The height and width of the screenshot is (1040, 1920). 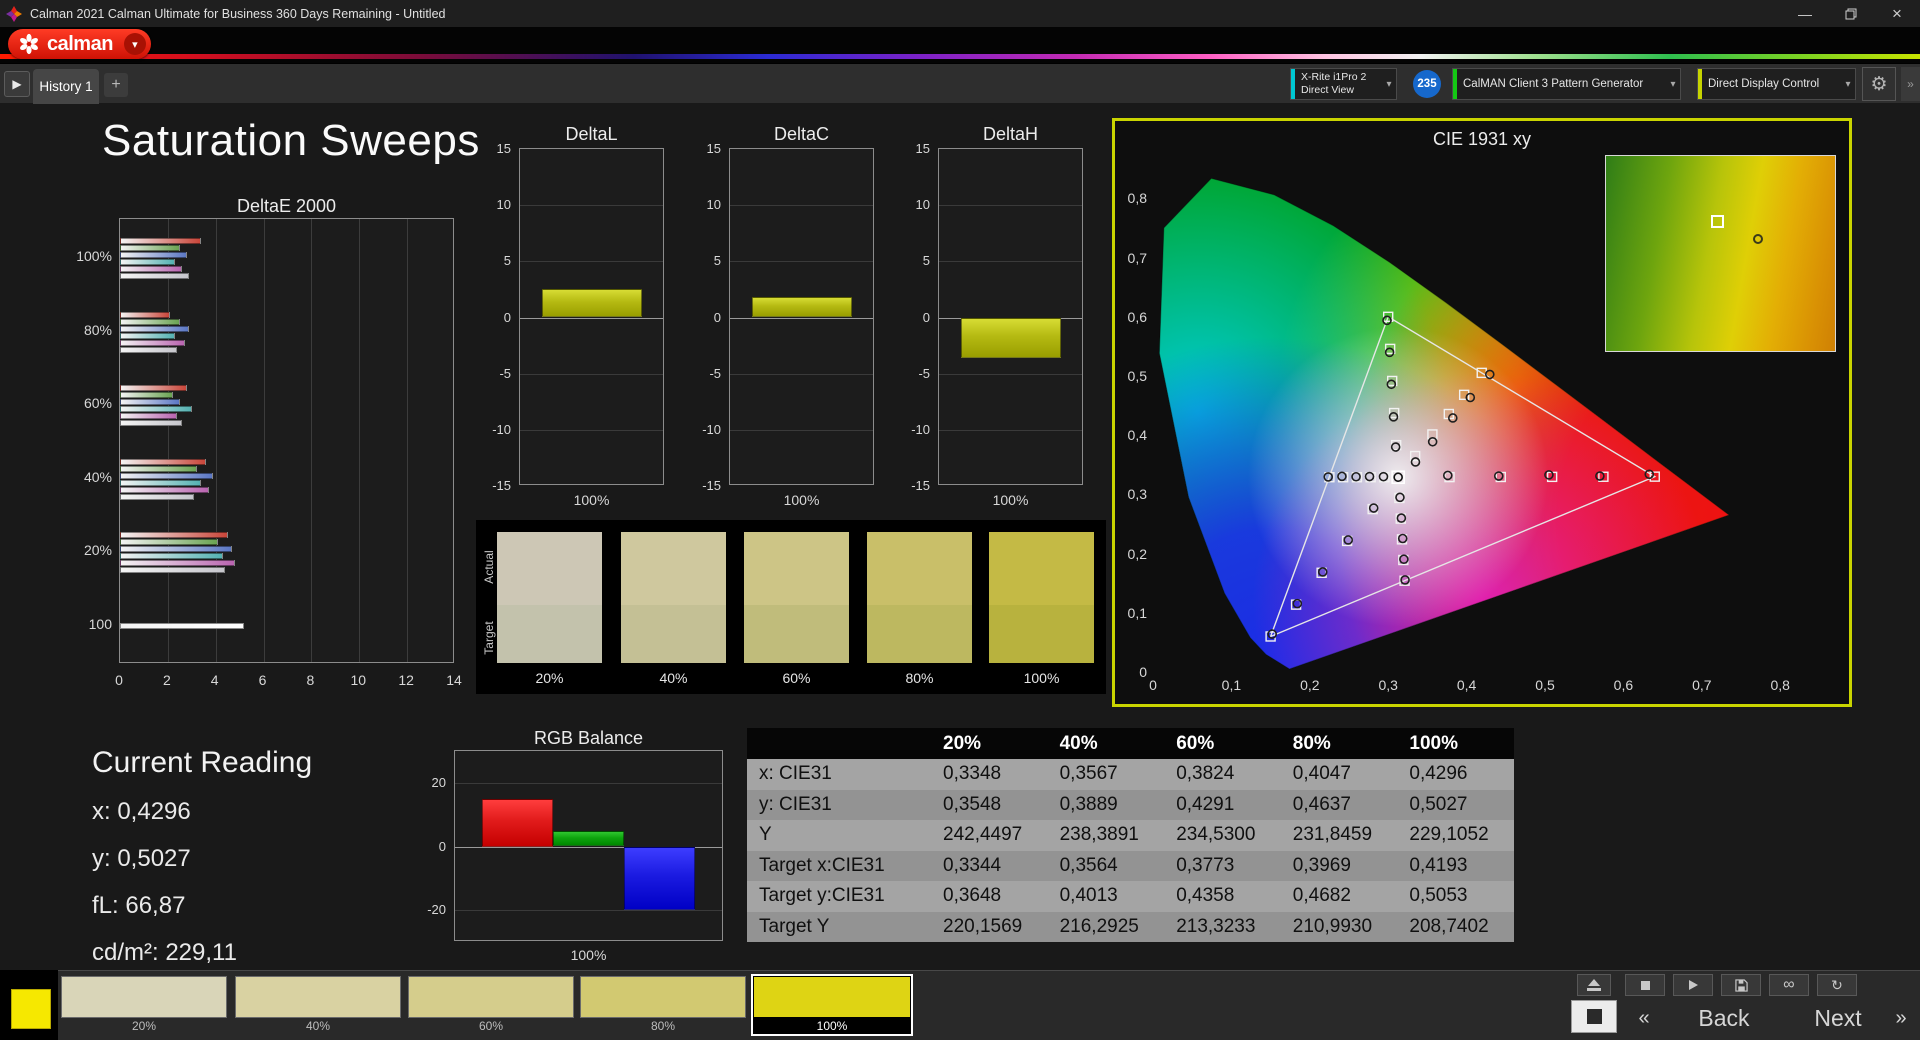 I want to click on pattern-source-dropdown: CalMAN Client 3 Pattern Generator ▾, so click(x=1566, y=84).